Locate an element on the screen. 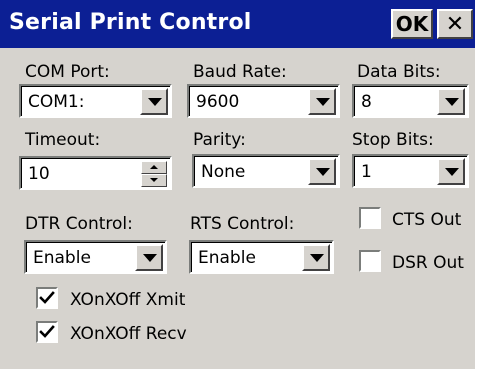 This screenshot has height=371, width=479. xonxoff-xmit-label: XOnXOff Xmit is located at coordinates (128, 300).